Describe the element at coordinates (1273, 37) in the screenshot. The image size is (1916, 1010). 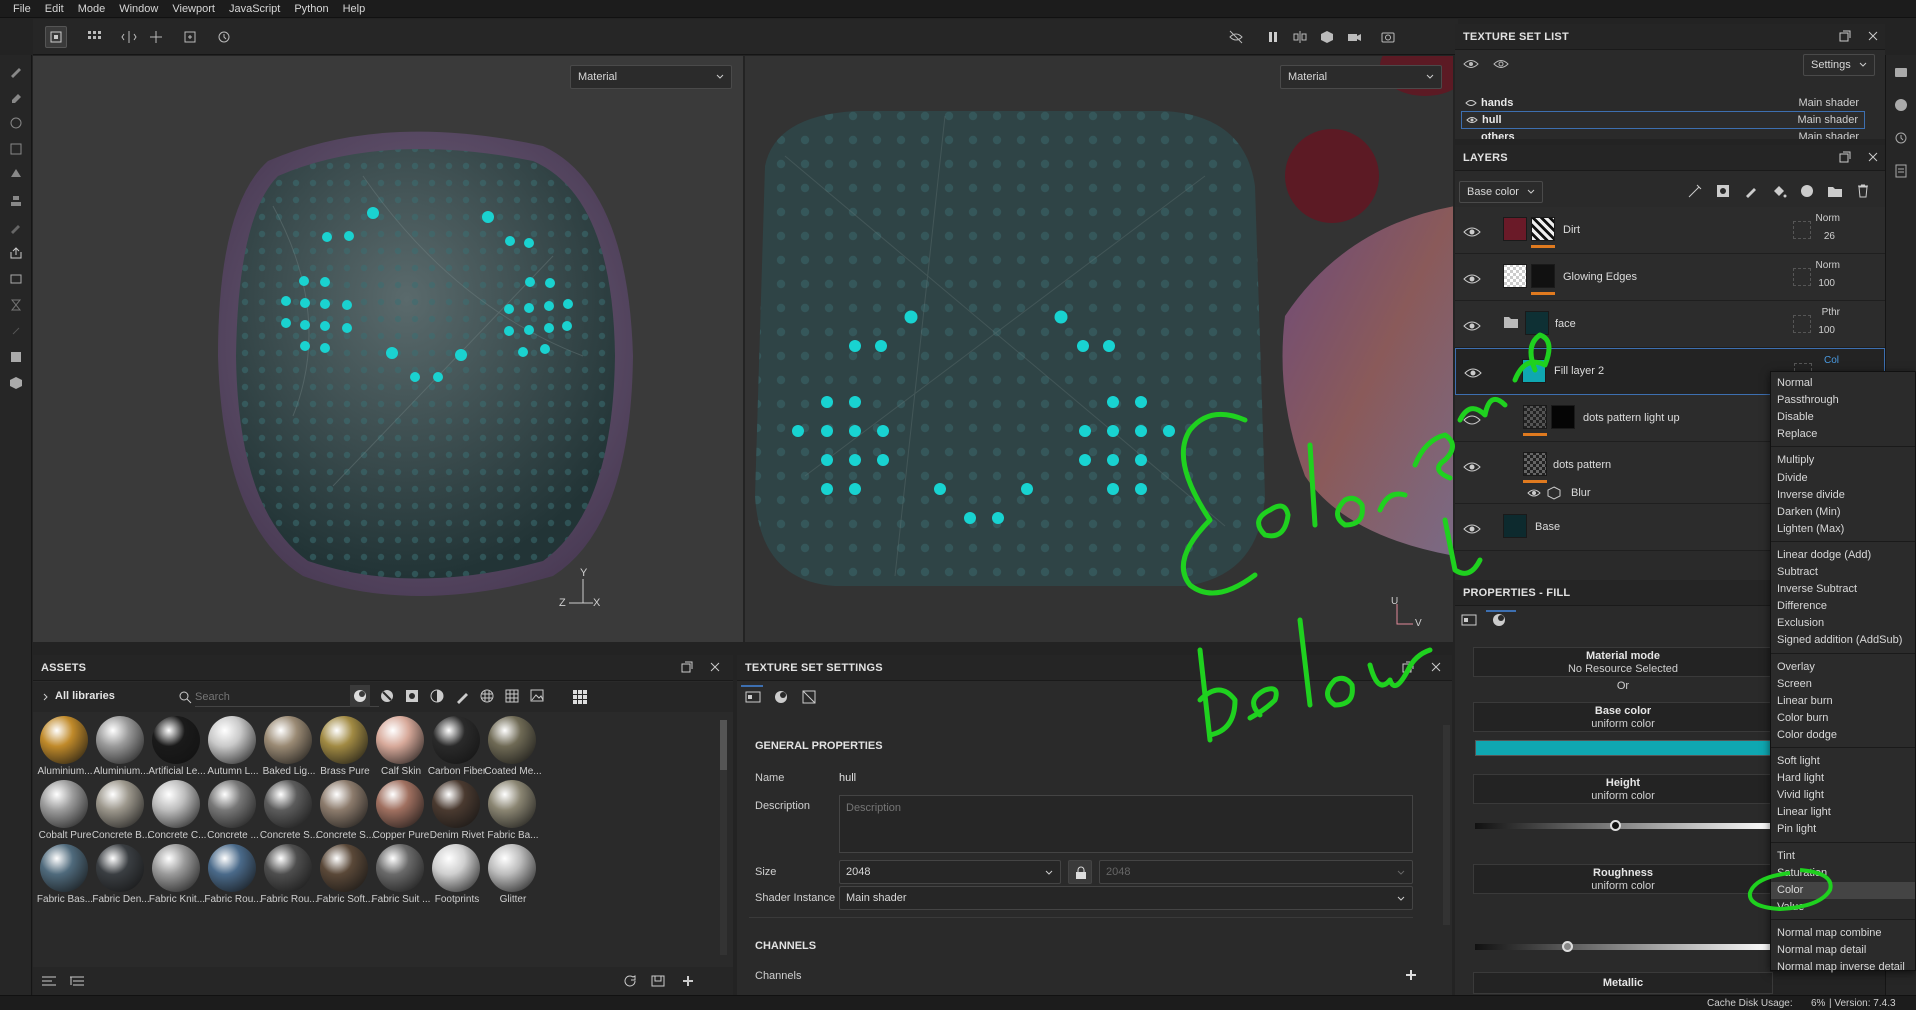
I see `pause-icon` at that location.